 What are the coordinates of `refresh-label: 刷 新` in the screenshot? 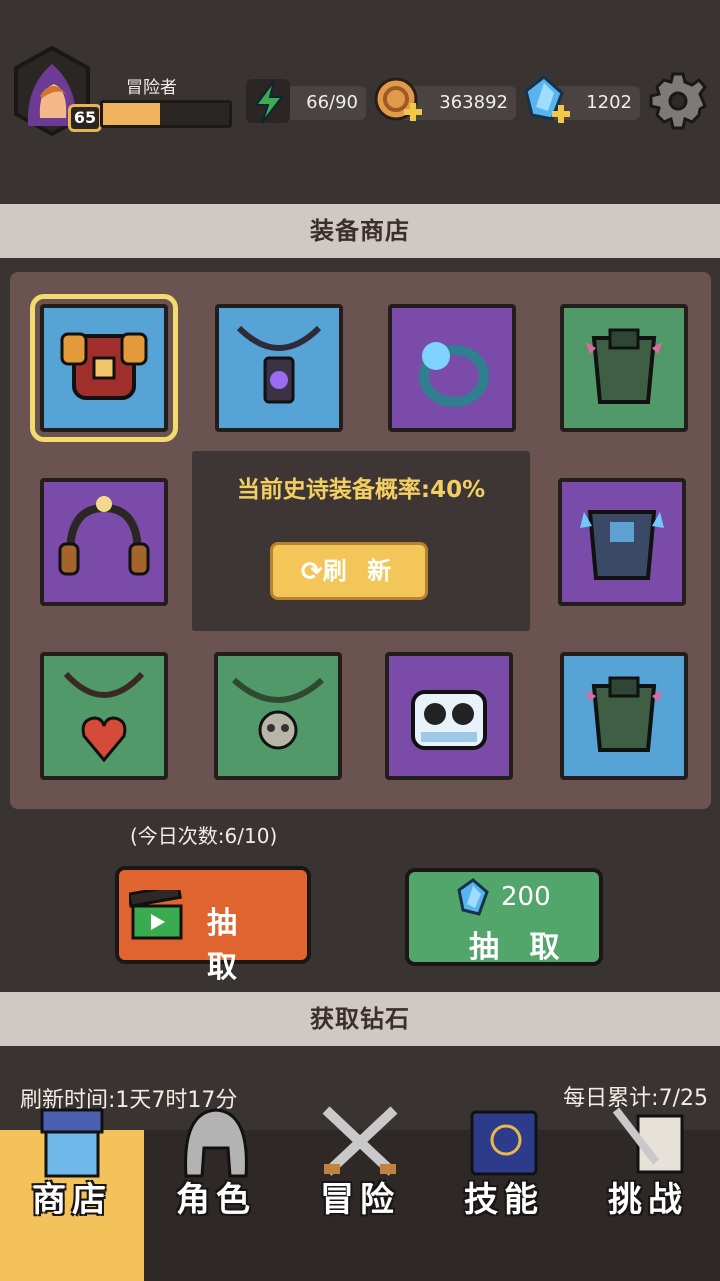 It's located at (360, 571).